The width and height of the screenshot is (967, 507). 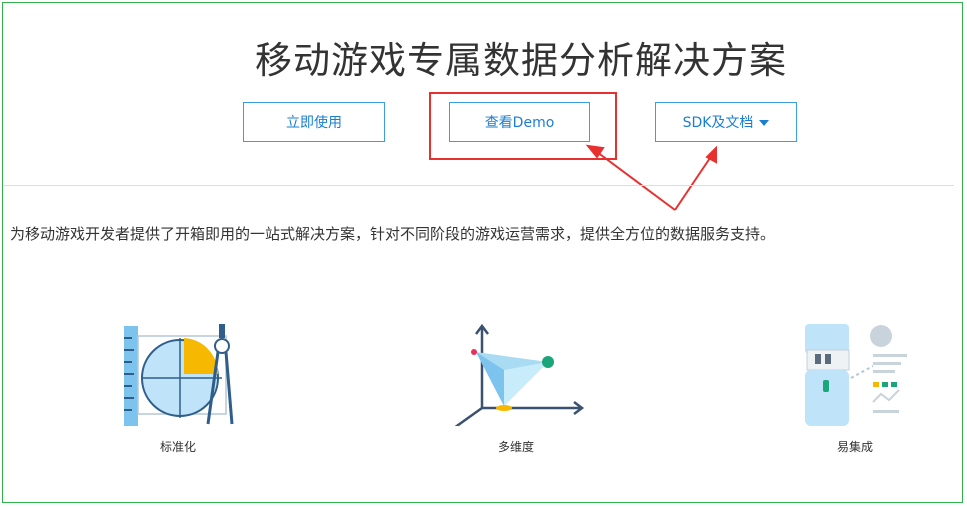 What do you see at coordinates (856, 375) in the screenshot?
I see `usb-integration-icon` at bounding box center [856, 375].